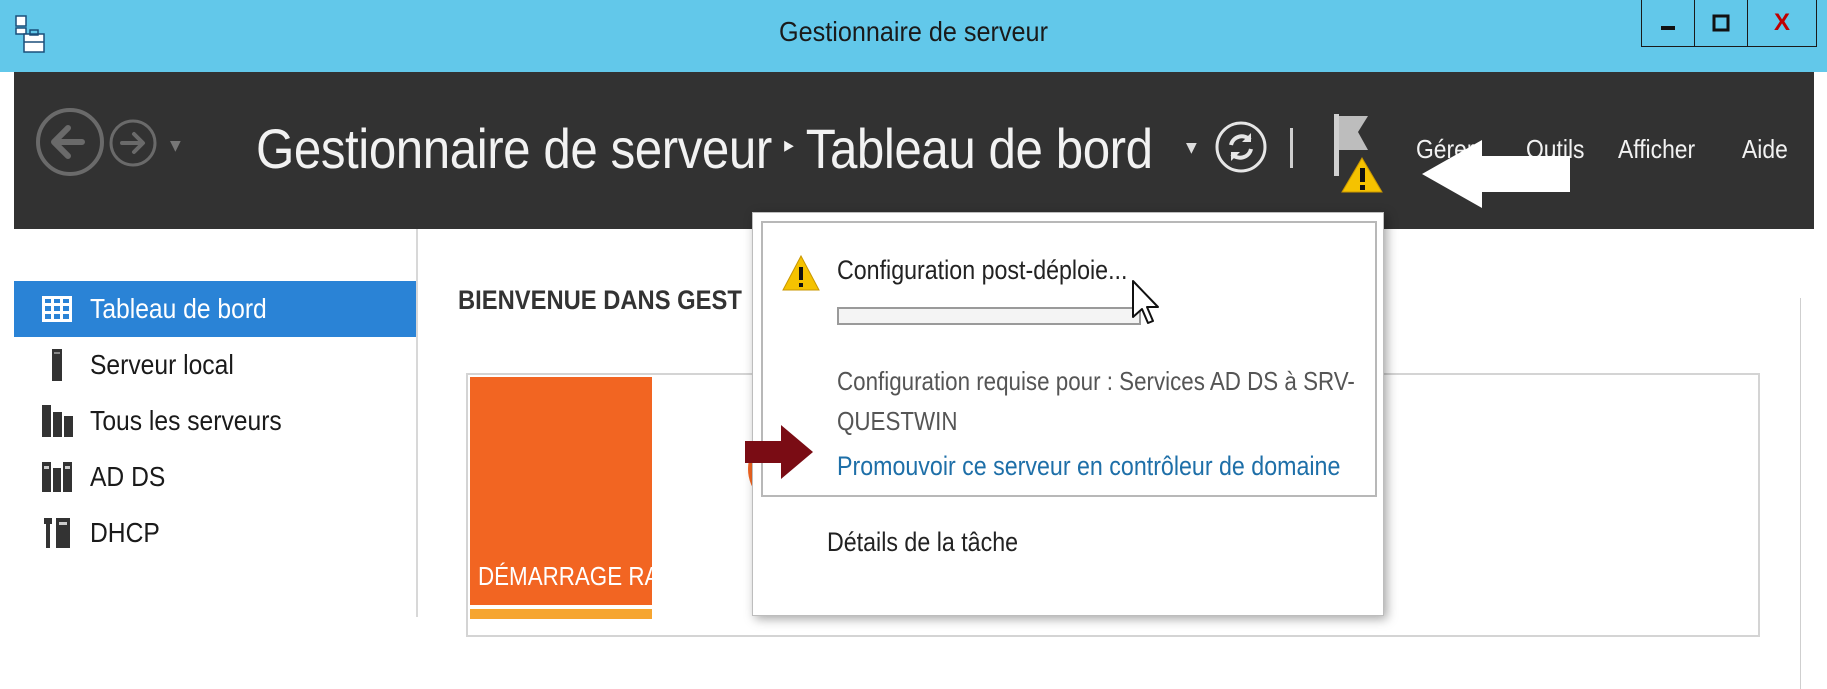 Image resolution: width=1827 pixels, height=689 pixels. I want to click on menu-aide: Aide, so click(1765, 149).